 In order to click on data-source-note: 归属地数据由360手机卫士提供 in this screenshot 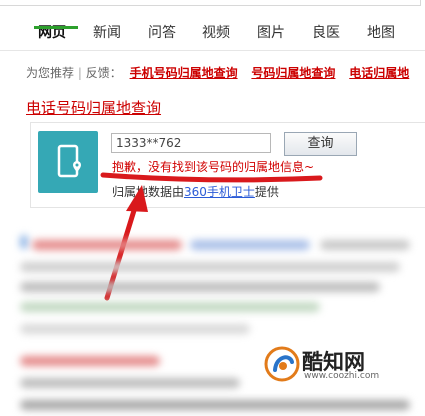, I will do `click(195, 191)`.